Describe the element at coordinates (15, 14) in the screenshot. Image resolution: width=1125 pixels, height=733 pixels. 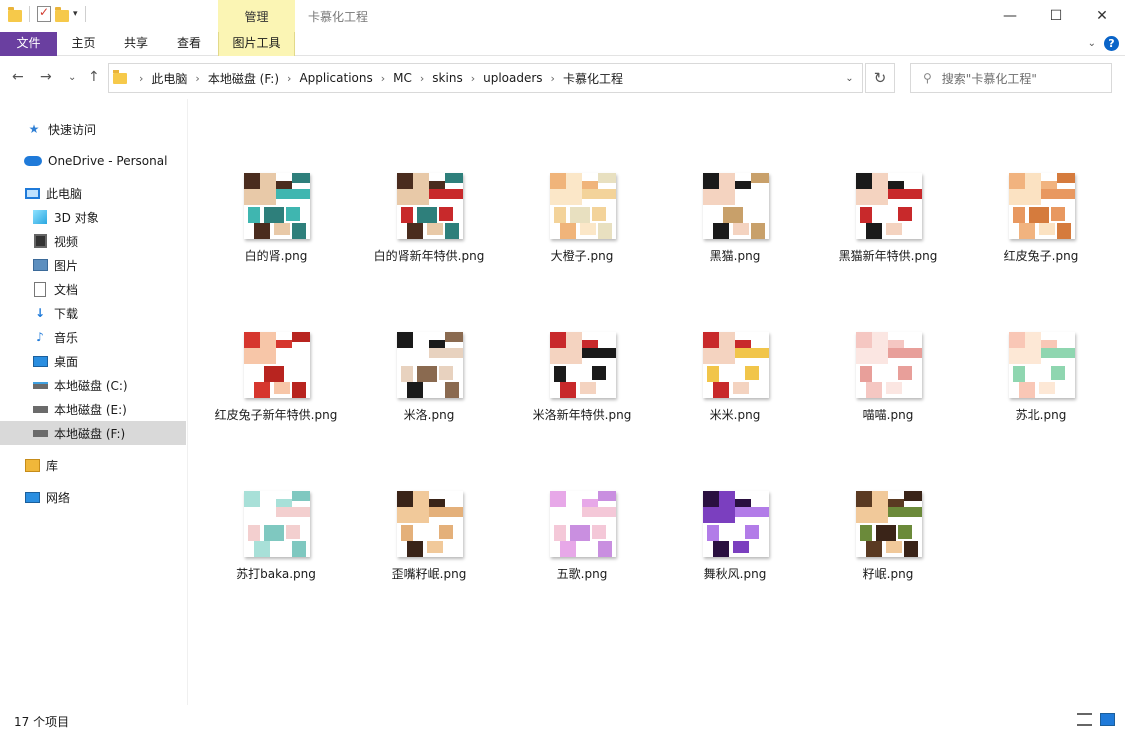
I see `folder-icon` at that location.